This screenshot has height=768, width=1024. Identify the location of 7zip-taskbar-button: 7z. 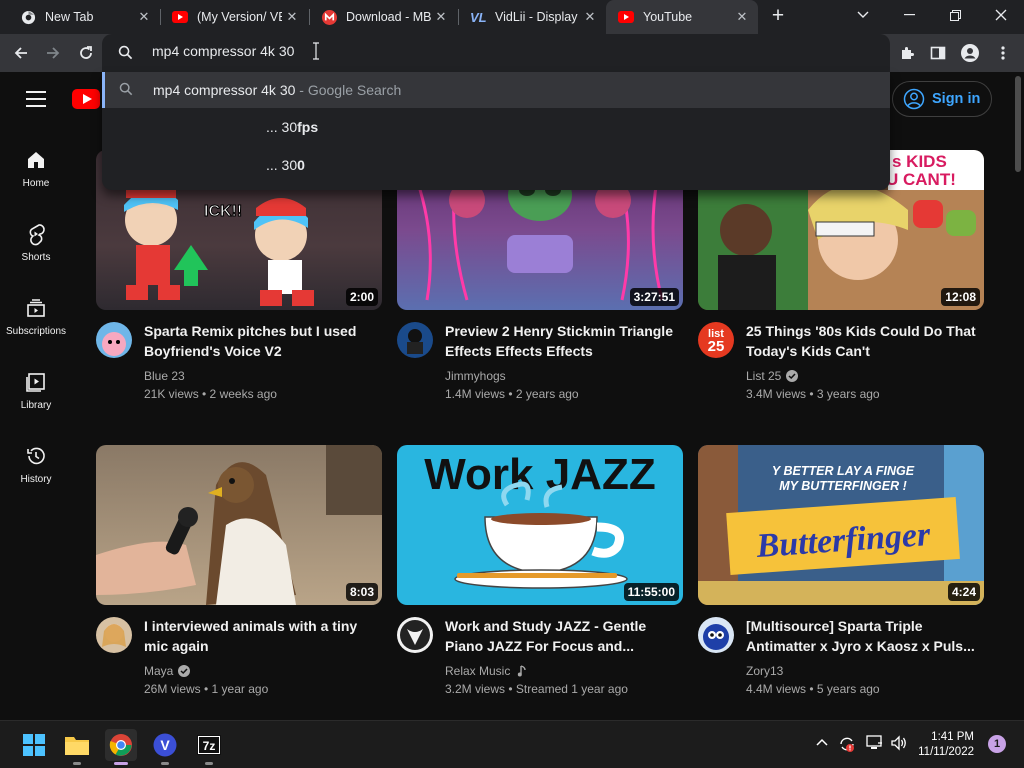
(209, 745).